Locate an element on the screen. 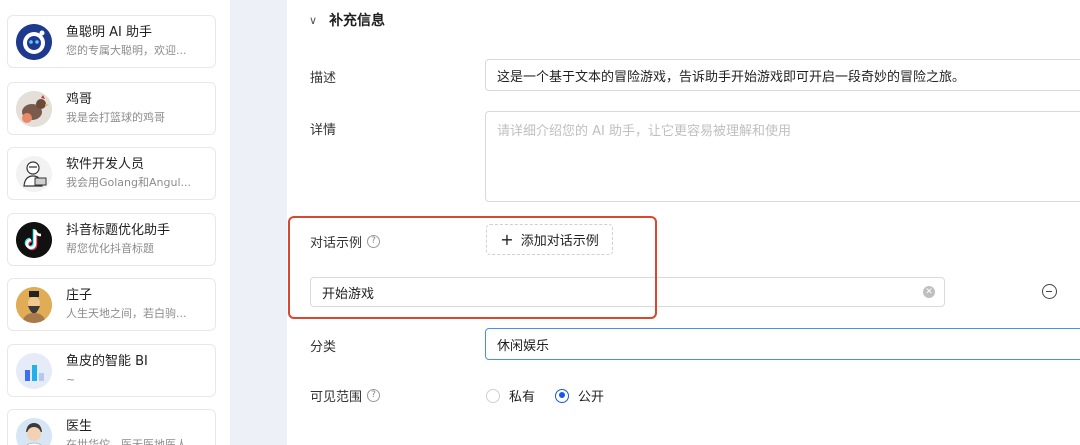  visibility-label: 可见范围 ? is located at coordinates (345, 395).